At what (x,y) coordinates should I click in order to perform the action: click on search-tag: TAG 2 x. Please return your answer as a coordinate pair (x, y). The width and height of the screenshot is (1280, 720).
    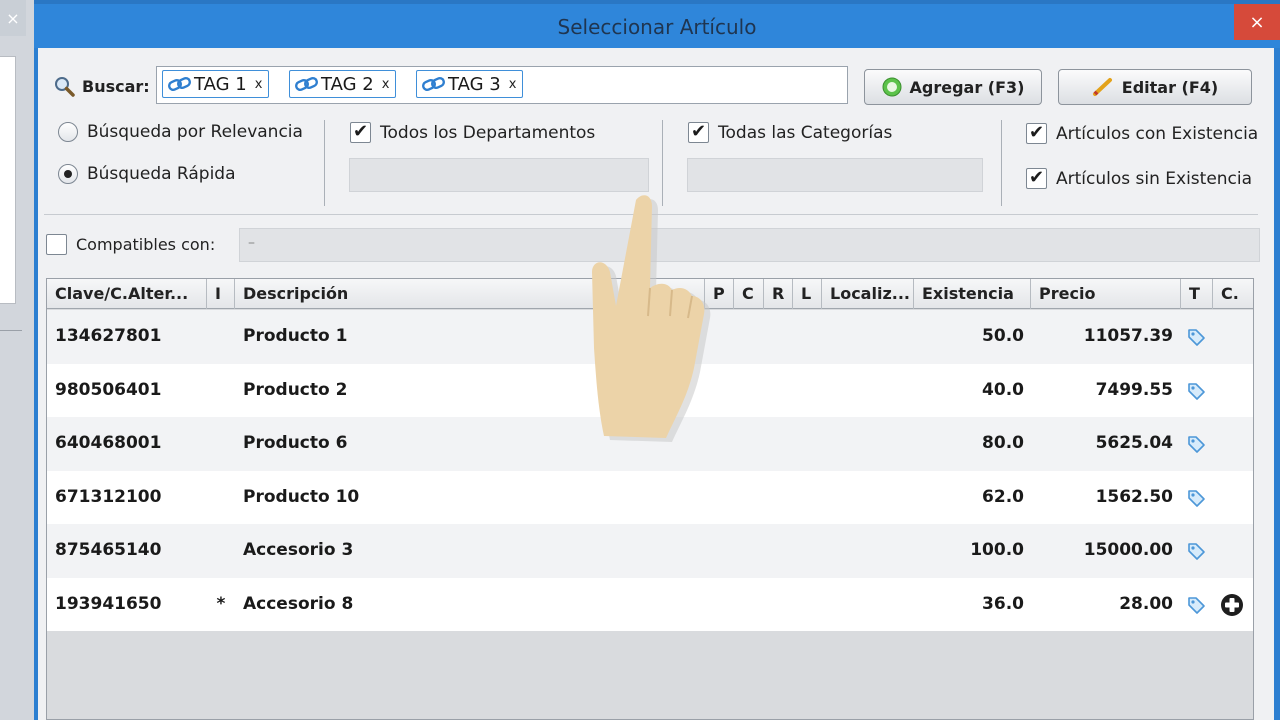
    Looking at the image, I should click on (343, 84).